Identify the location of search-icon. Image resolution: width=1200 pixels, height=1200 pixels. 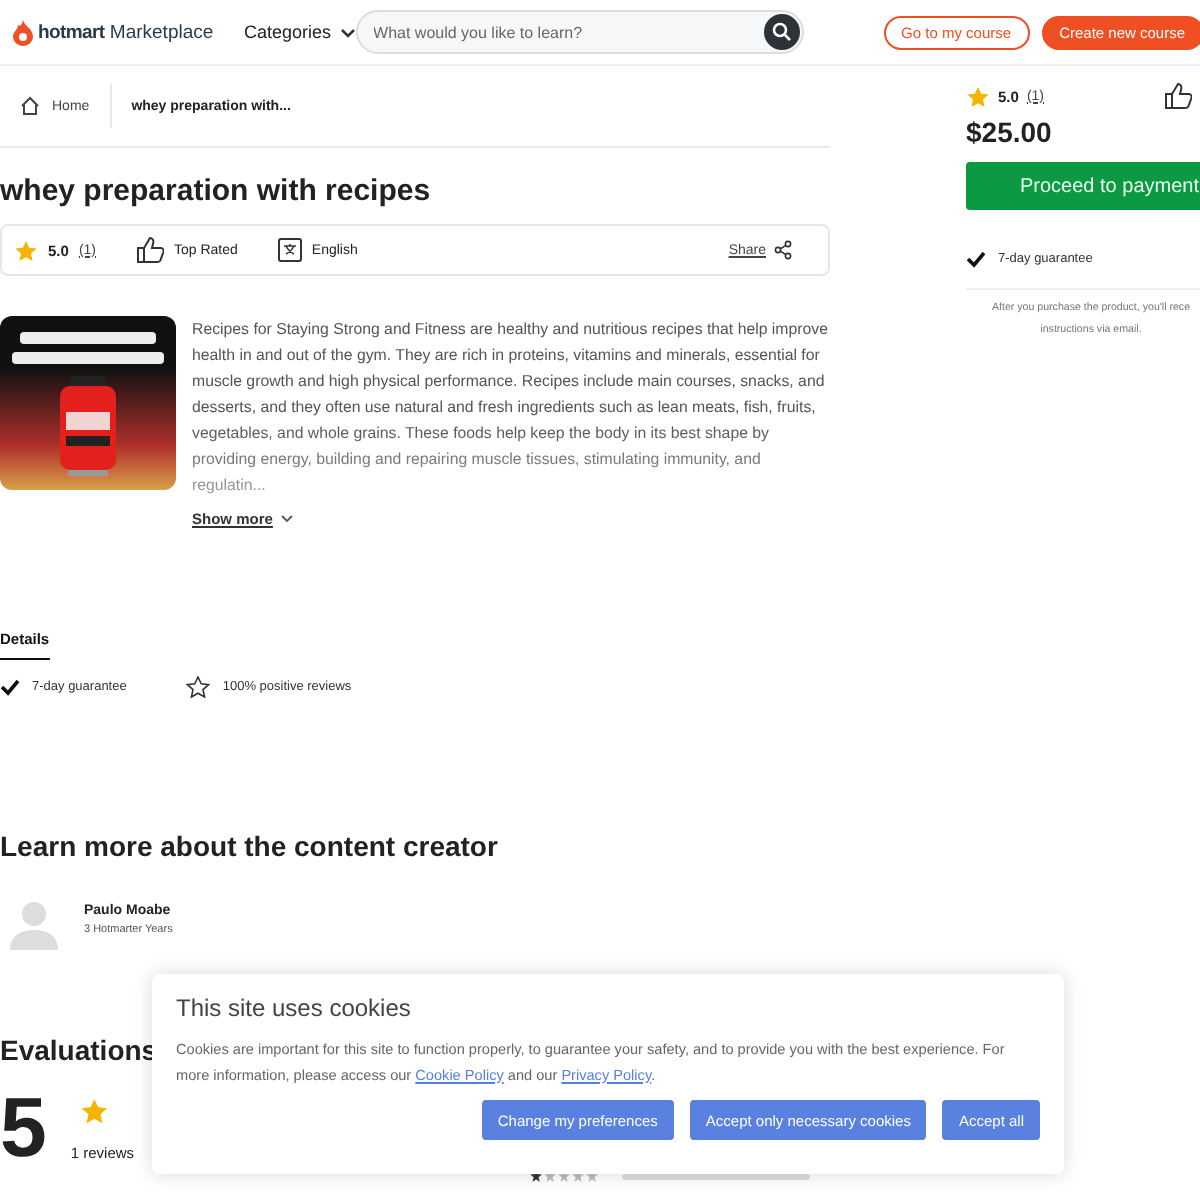
(781, 32).